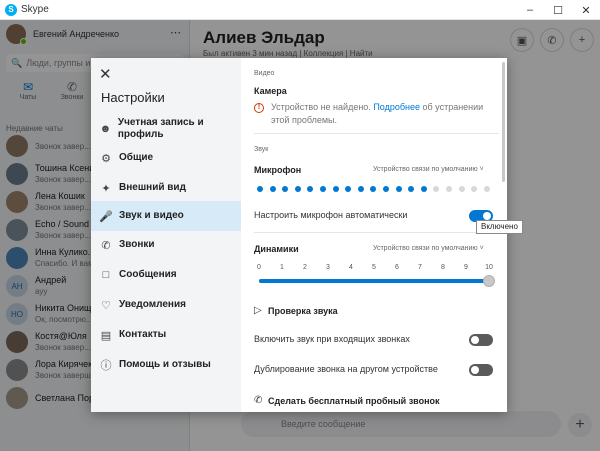  I want to click on volume-slider-thumb, so click(489, 281).